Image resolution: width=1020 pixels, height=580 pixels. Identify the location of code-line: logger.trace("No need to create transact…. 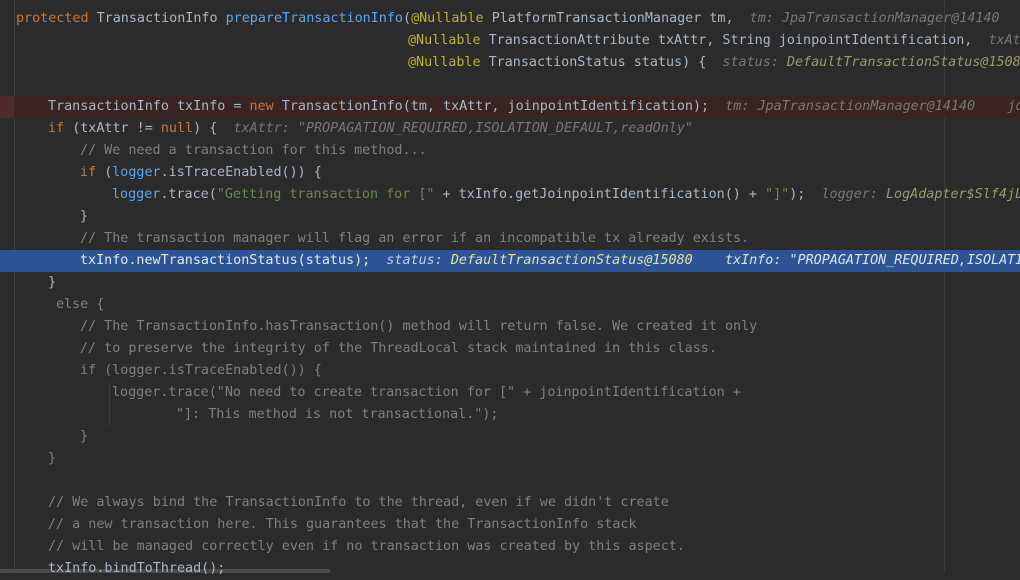
(510, 393).